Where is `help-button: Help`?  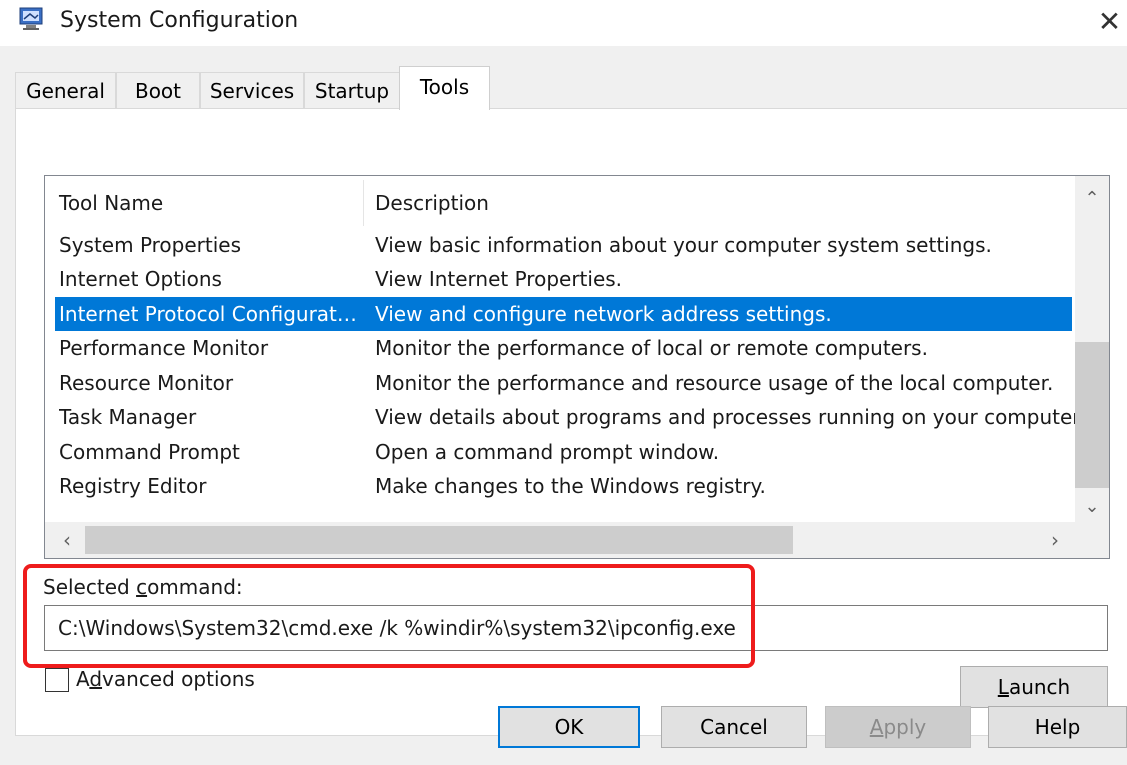 help-button: Help is located at coordinates (1057, 727).